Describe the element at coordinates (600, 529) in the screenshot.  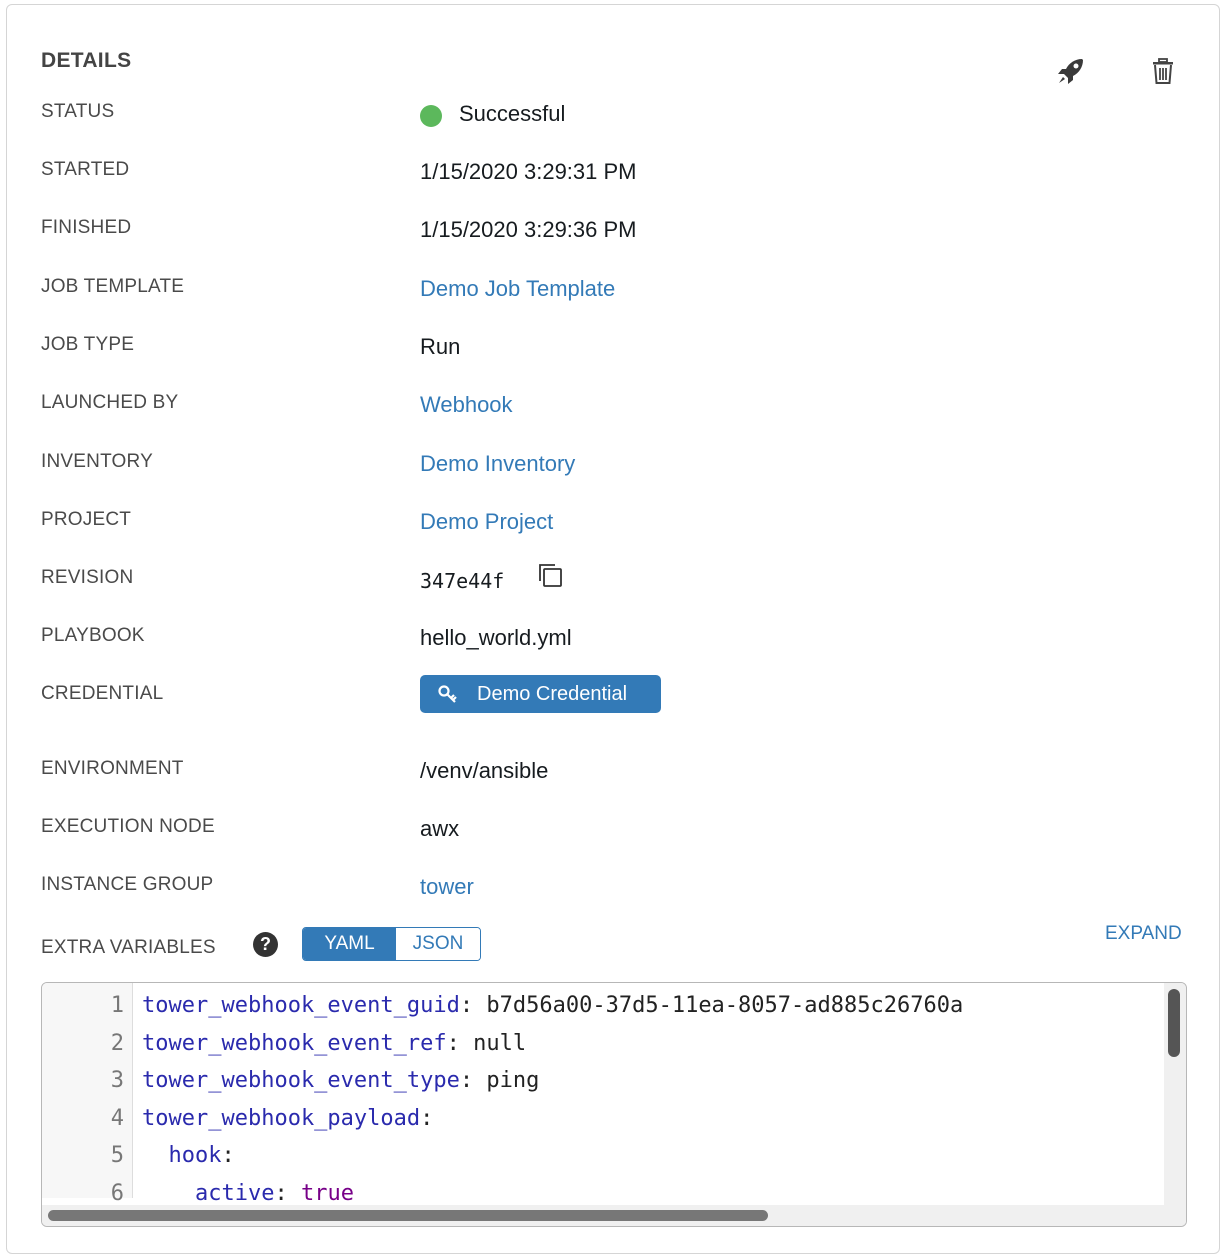
I see `project-row: PROJECT Demo Project` at that location.